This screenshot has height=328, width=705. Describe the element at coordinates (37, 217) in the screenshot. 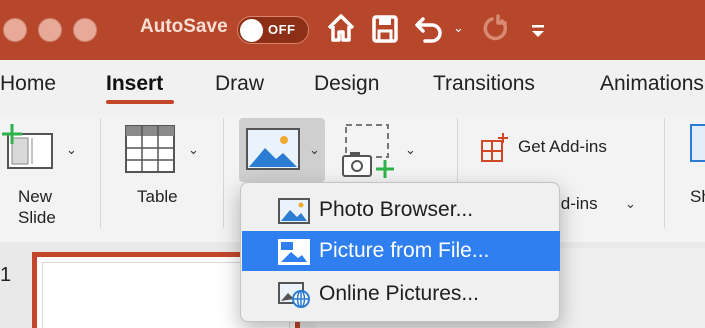

I see `new-slide-label-line2: Slide` at that location.